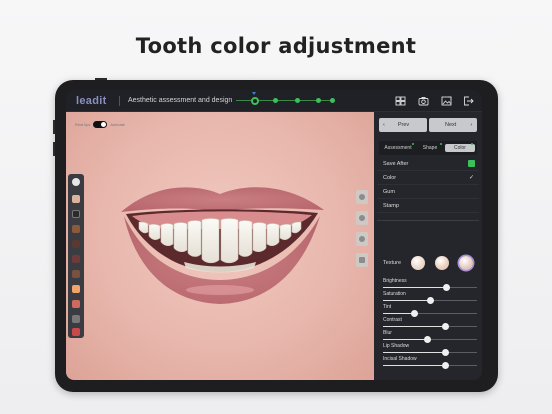 The width and height of the screenshot is (552, 414). What do you see at coordinates (392, 263) in the screenshot?
I see `texture-label: Texture` at bounding box center [392, 263].